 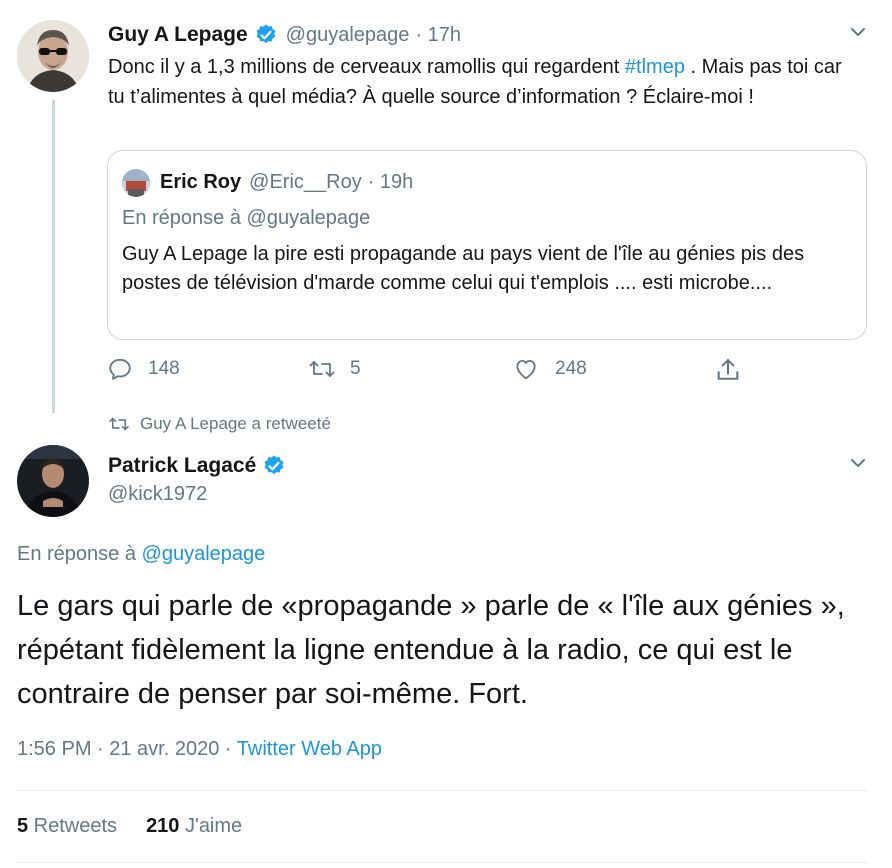 I want to click on retweet-icon, so click(x=322, y=369).